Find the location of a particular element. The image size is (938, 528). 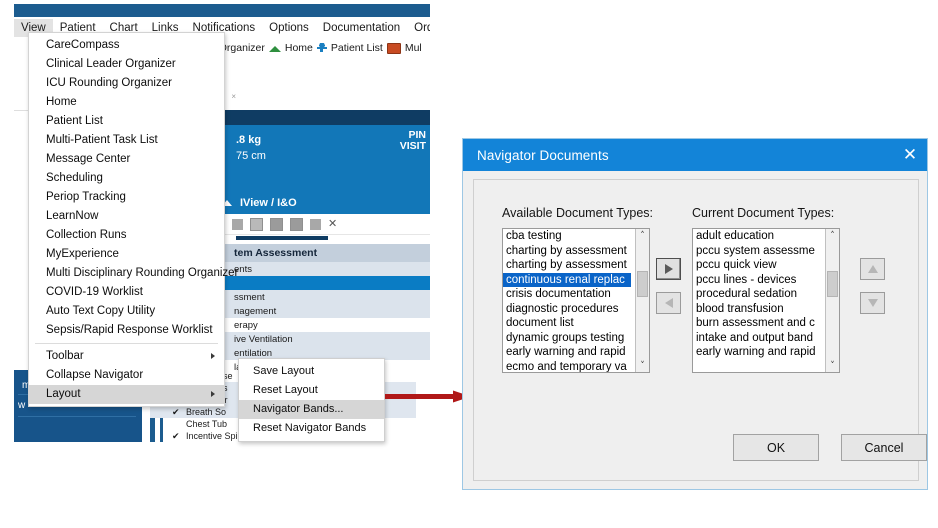

navigator-row-0: ents is located at coordinates (321, 269).